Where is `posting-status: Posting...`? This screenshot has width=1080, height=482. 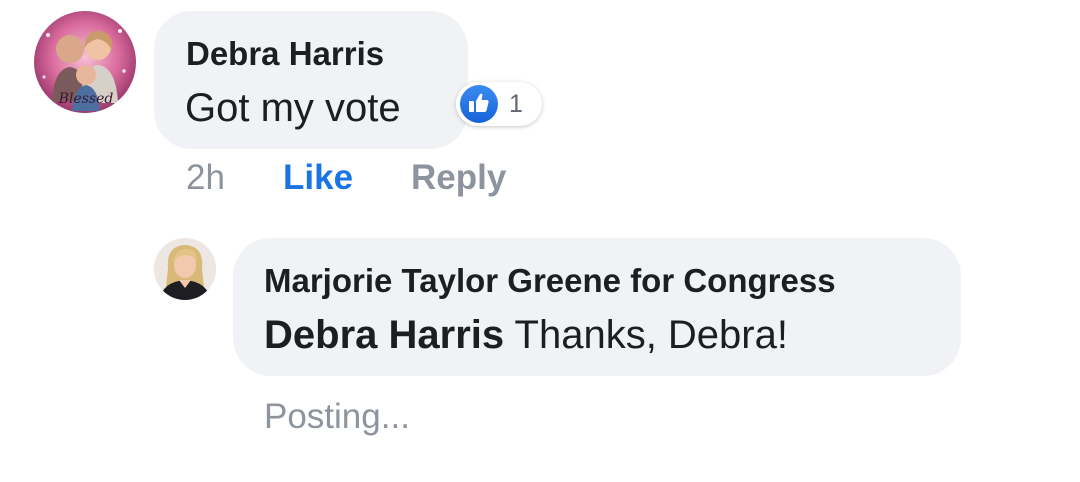
posting-status: Posting... is located at coordinates (337, 416).